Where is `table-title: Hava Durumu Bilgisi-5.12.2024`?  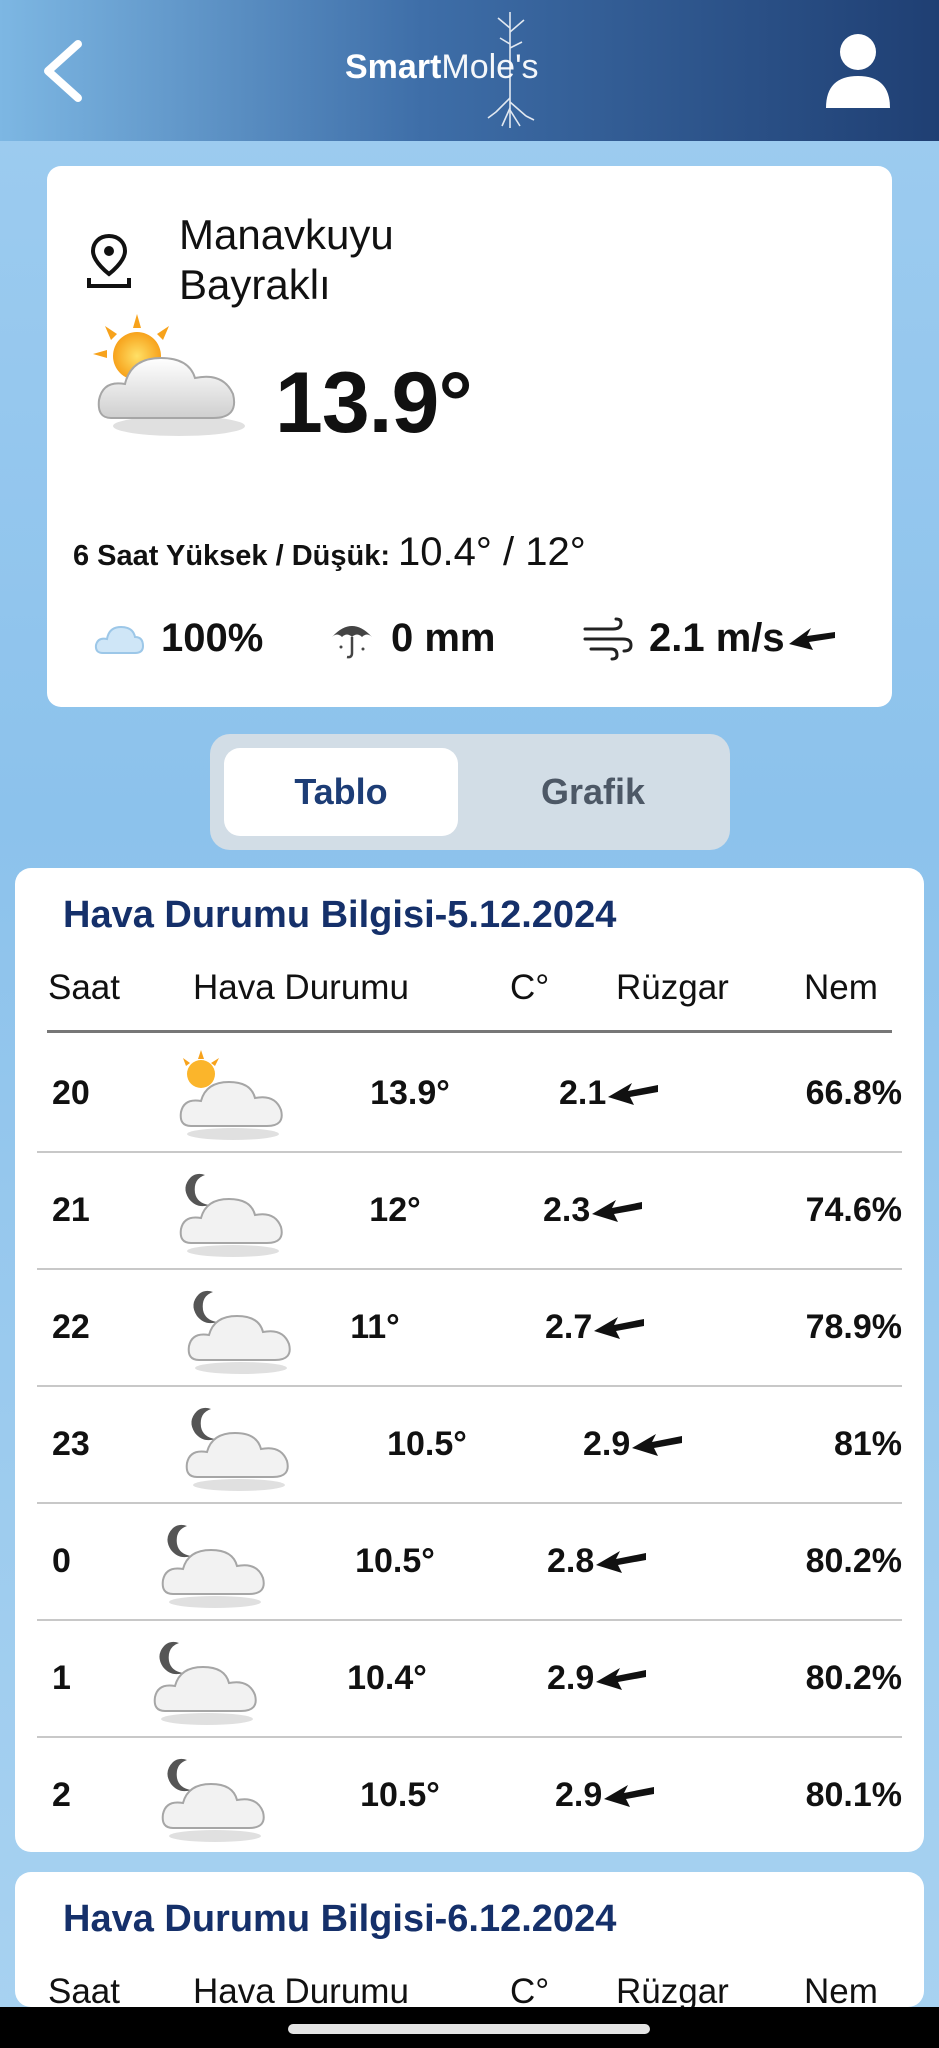
table-title: Hava Durumu Bilgisi-5.12.2024 is located at coordinates (340, 915).